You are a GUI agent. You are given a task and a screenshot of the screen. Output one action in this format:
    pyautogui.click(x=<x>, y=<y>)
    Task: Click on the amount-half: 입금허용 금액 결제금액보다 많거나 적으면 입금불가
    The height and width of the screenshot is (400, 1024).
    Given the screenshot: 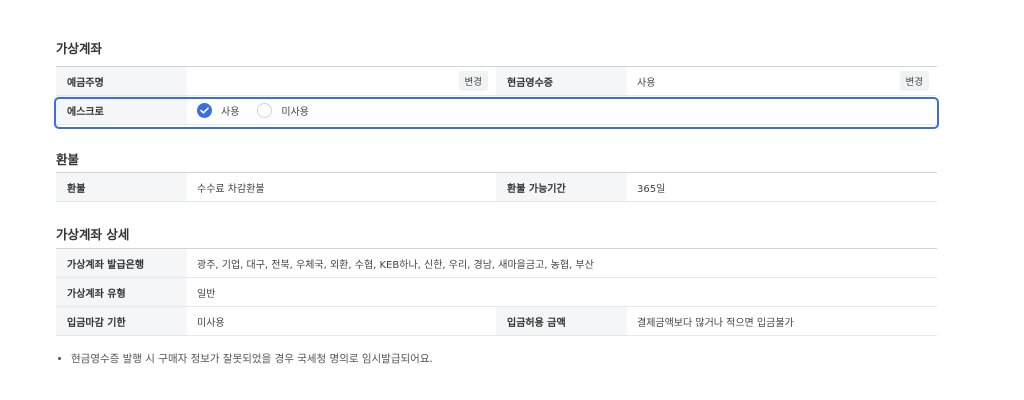 What is the action you would take?
    pyautogui.click(x=716, y=321)
    